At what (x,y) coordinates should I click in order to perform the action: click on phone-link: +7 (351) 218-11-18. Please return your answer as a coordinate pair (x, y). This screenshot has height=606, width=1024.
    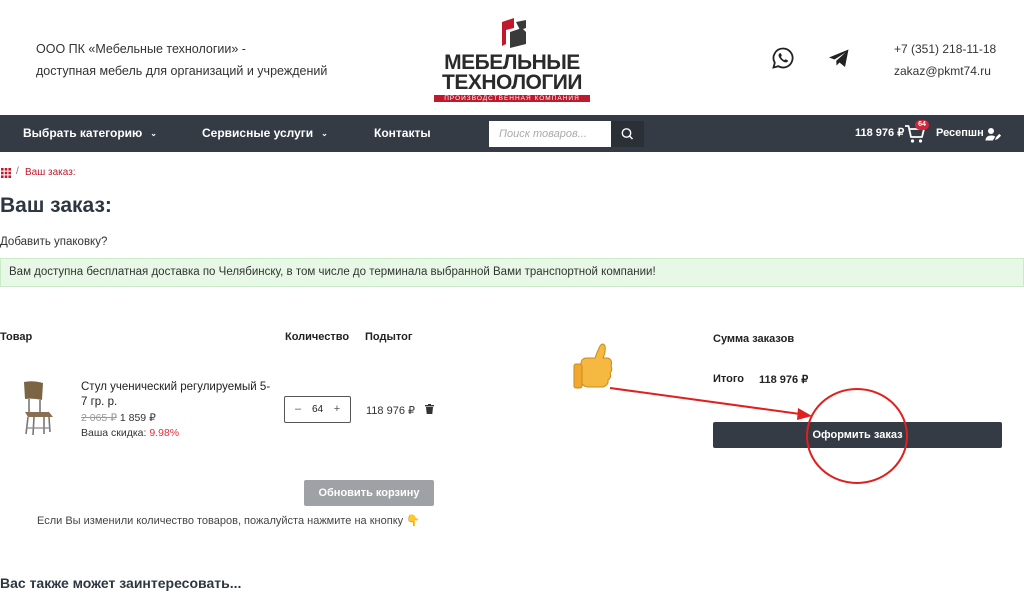
    Looking at the image, I should click on (945, 49).